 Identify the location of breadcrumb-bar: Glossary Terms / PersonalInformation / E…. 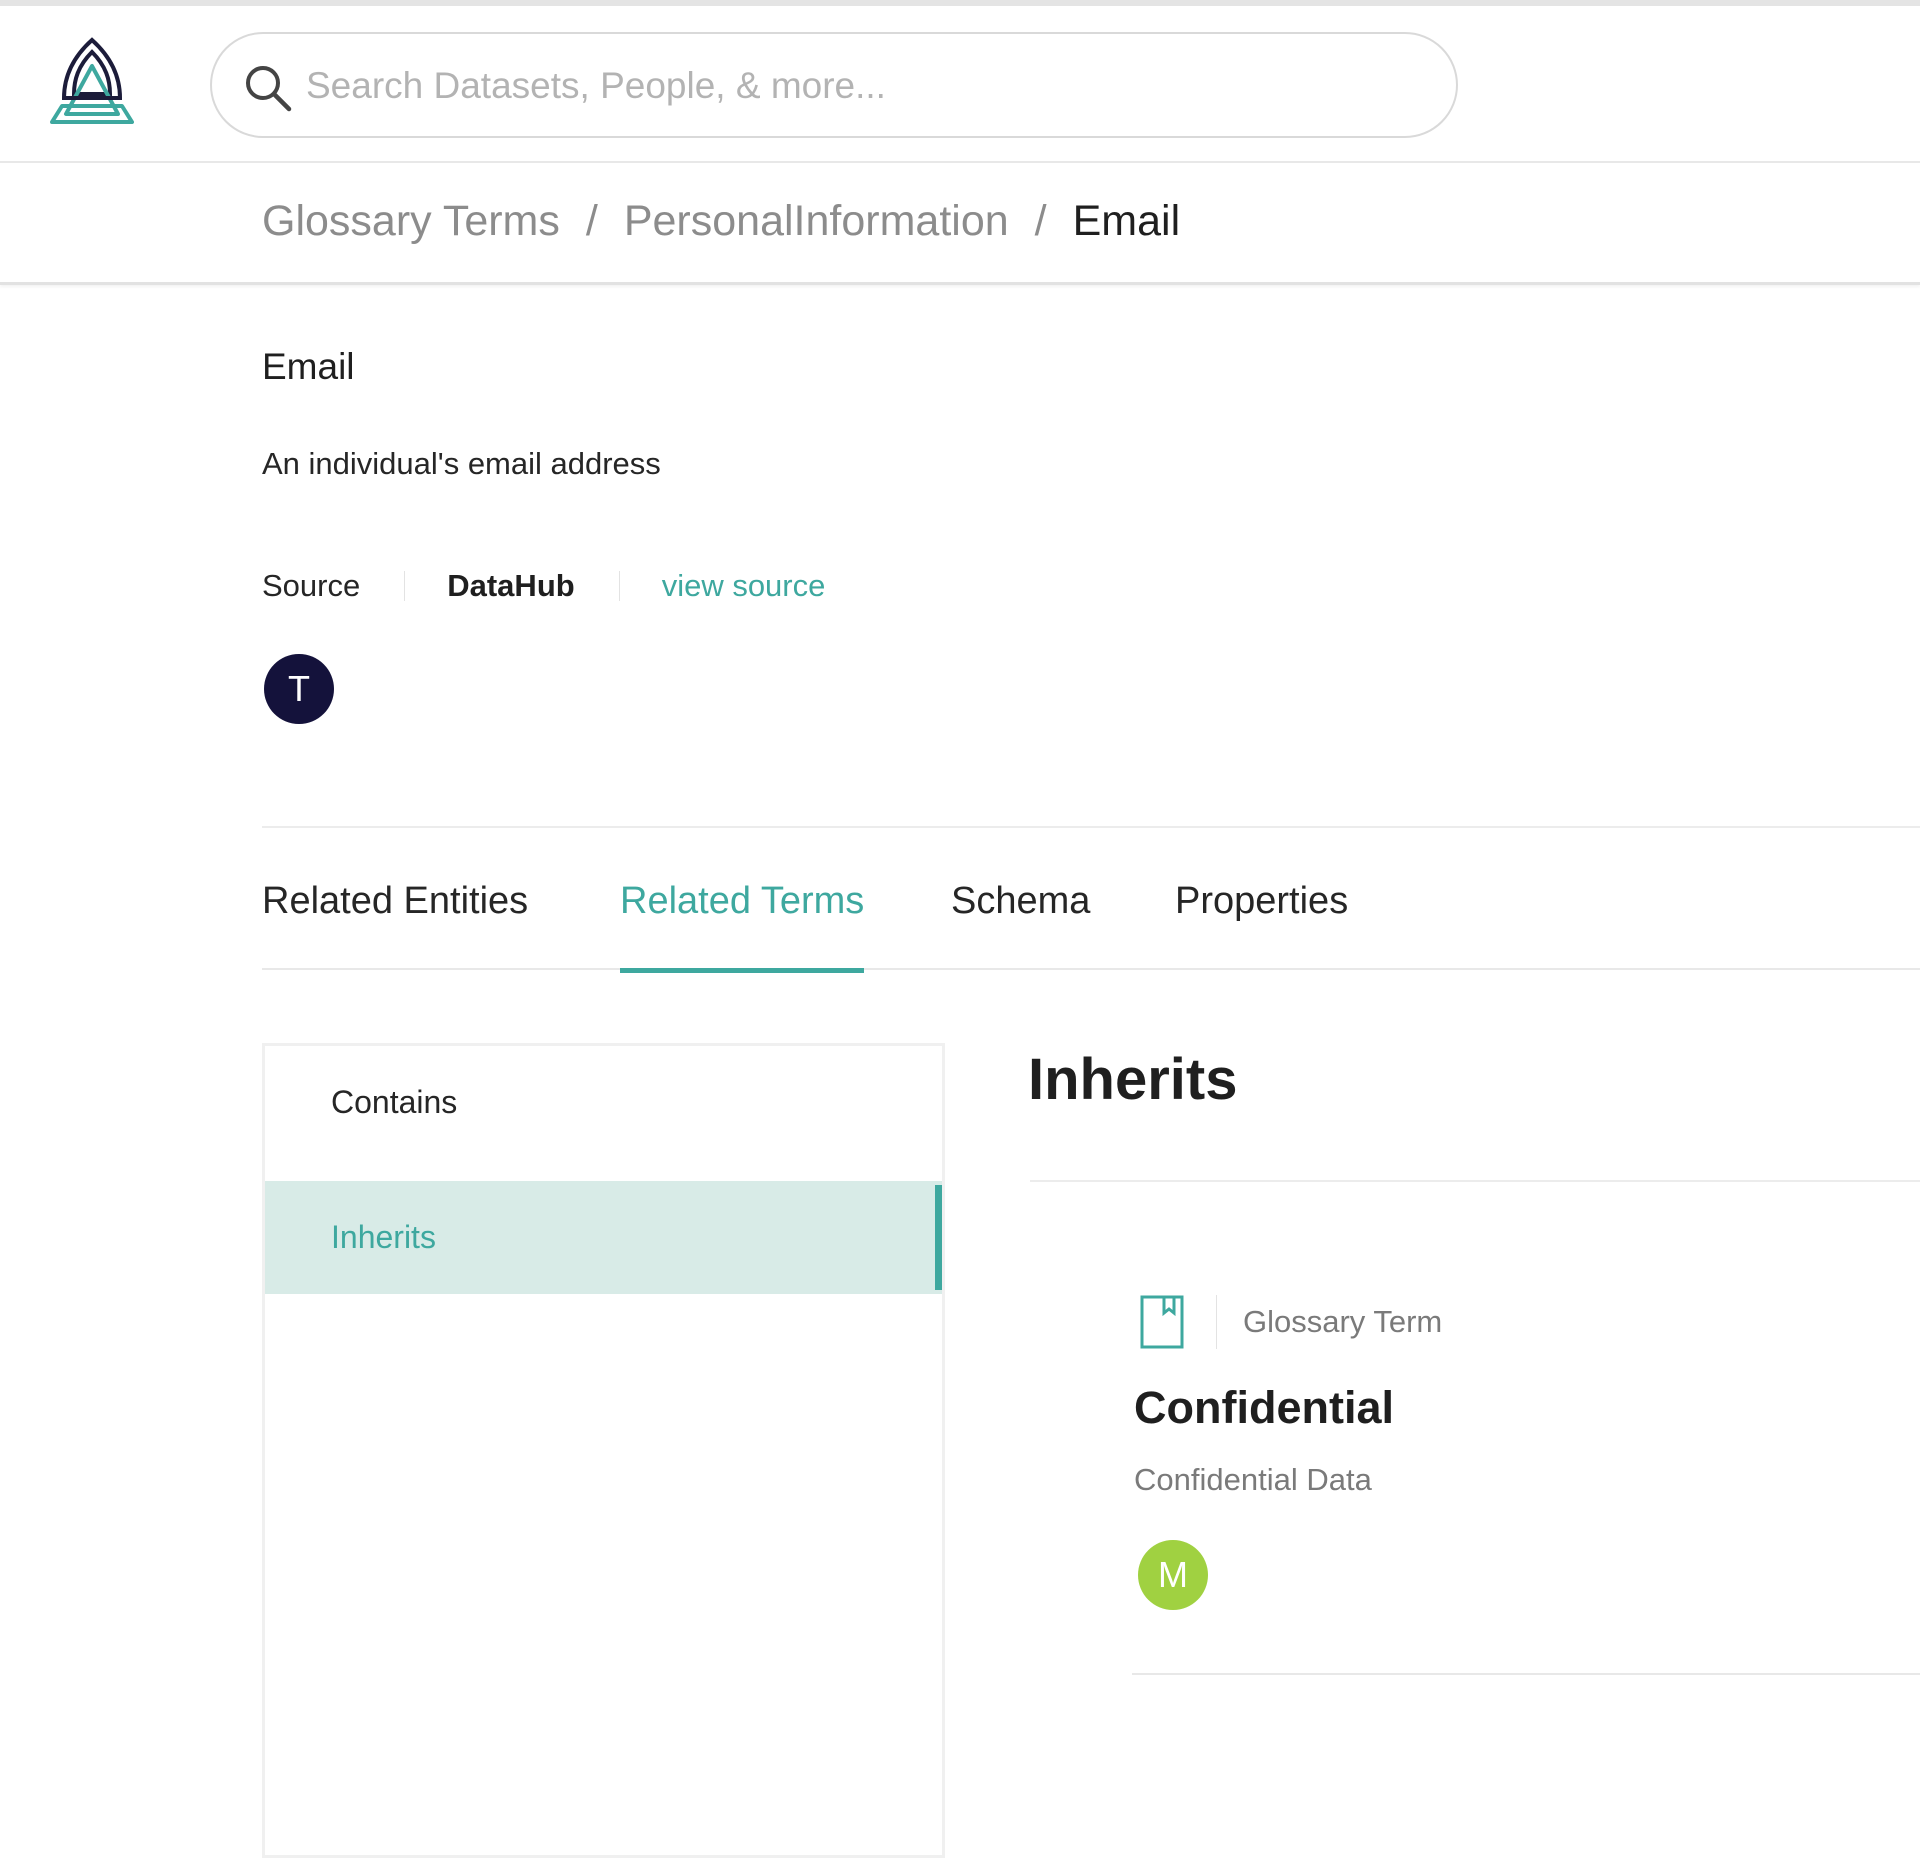
(960, 225).